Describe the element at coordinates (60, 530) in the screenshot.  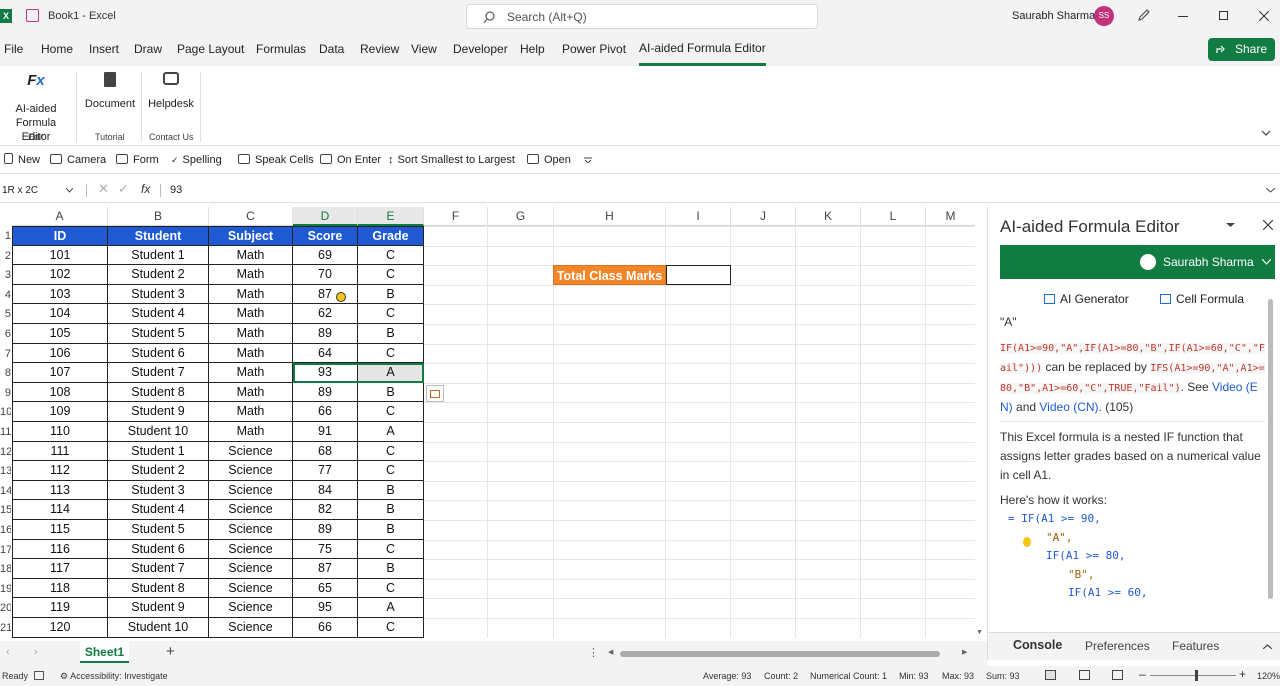
I see `table-cell: 115` at that location.